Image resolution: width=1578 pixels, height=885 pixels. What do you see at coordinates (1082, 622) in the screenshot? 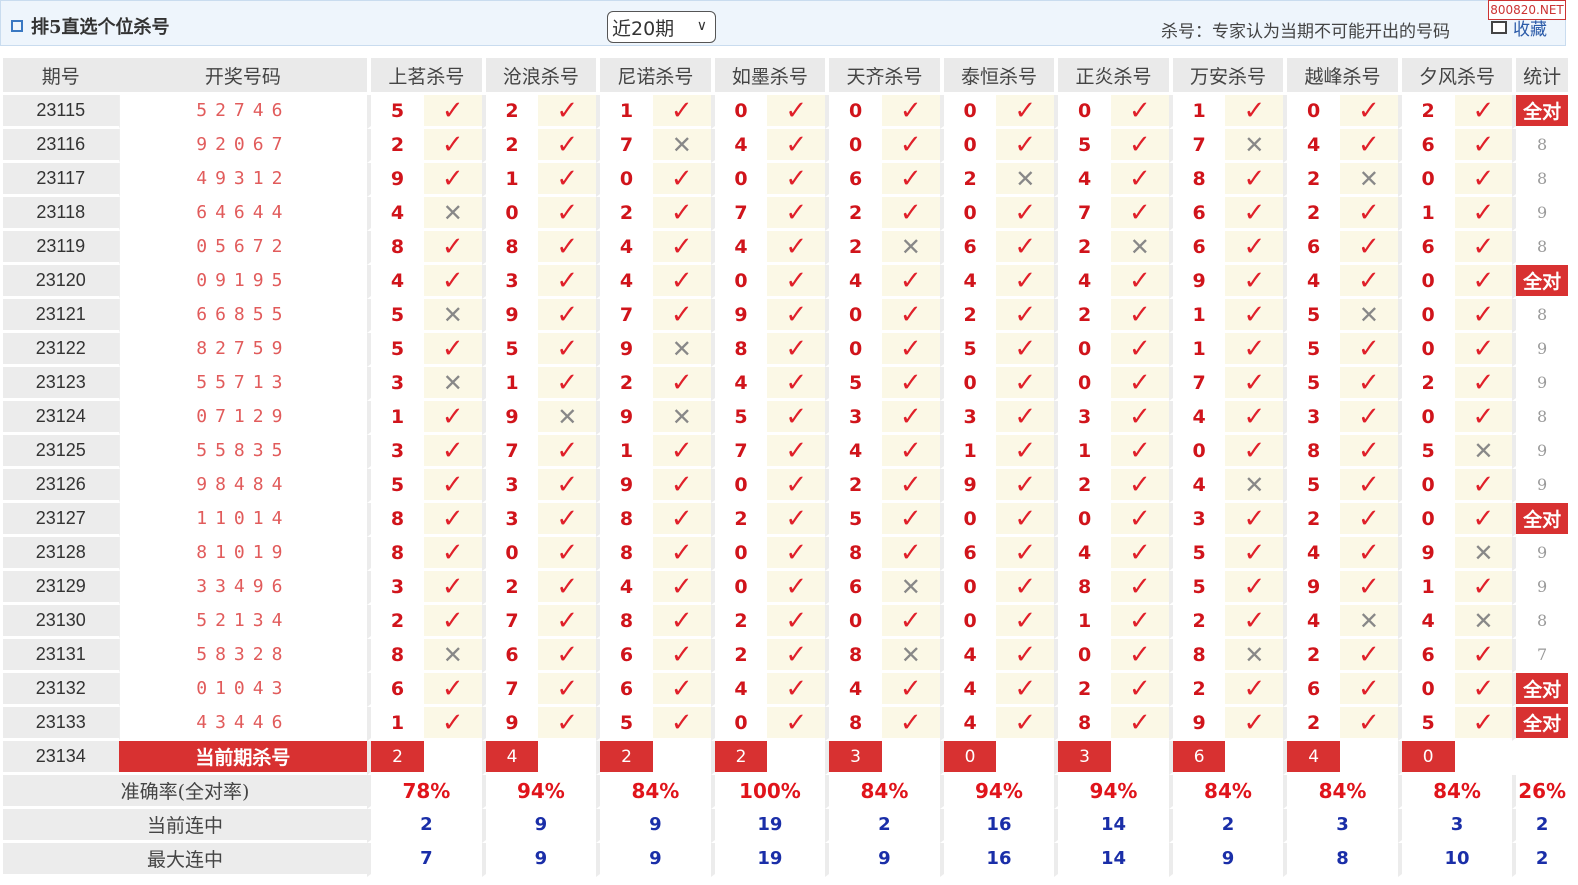
I see `kill-number: 1` at bounding box center [1082, 622].